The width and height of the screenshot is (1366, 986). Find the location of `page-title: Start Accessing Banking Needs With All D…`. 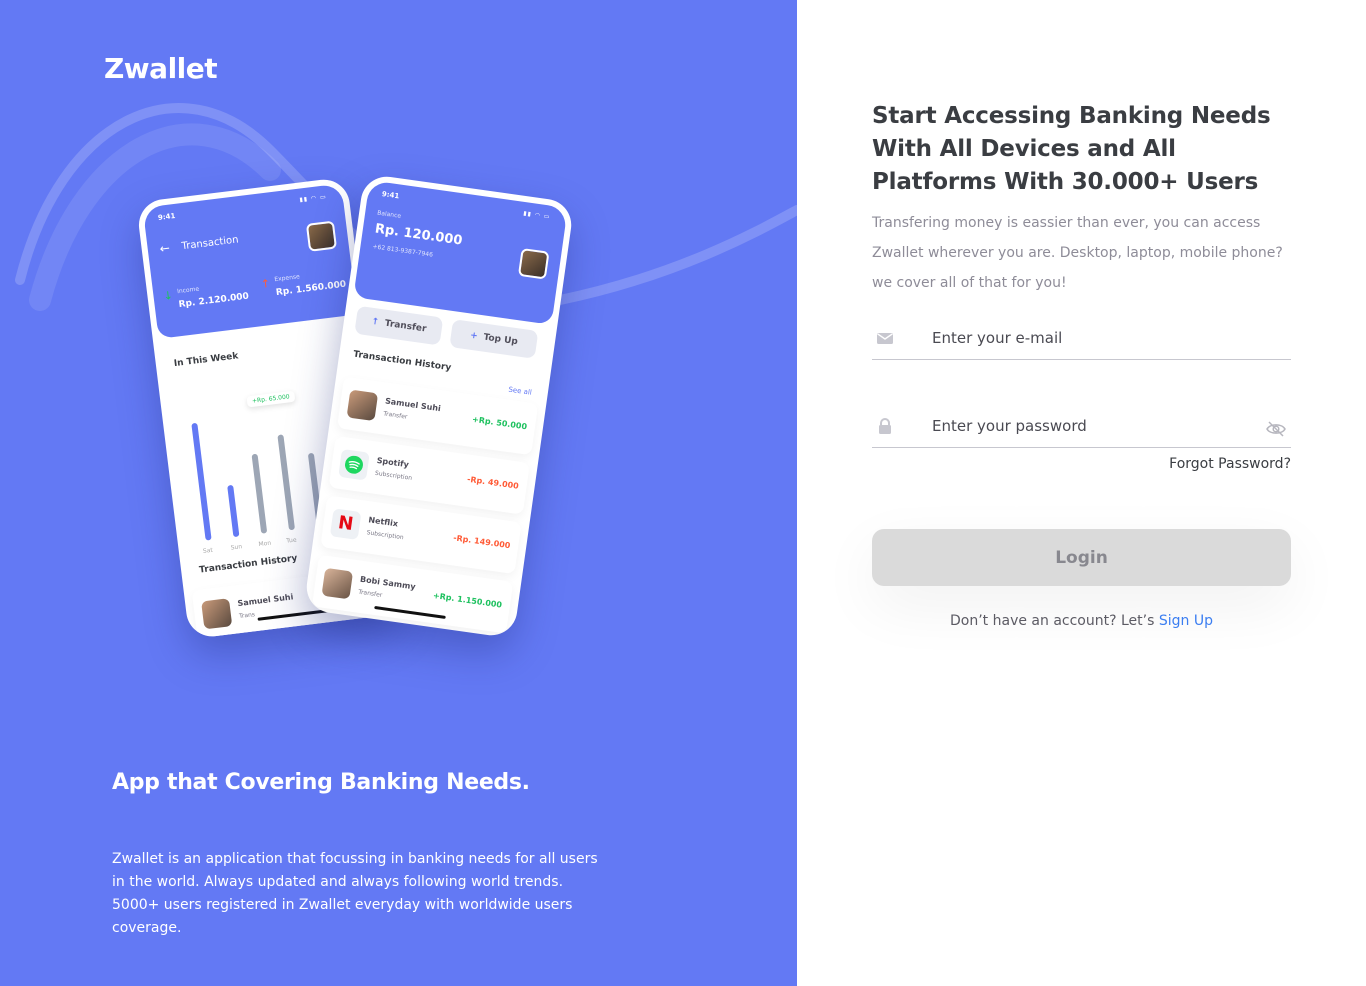

page-title: Start Accessing Banking Needs With All D… is located at coordinates (1071, 149).